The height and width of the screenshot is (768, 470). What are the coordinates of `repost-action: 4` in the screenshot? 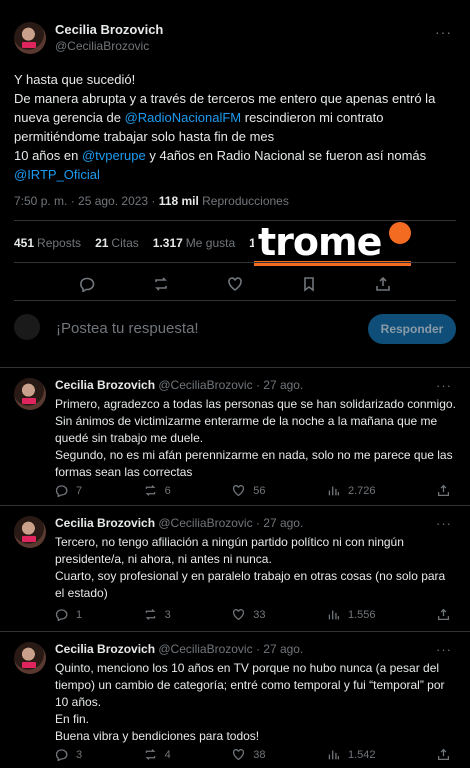 It's located at (157, 754).